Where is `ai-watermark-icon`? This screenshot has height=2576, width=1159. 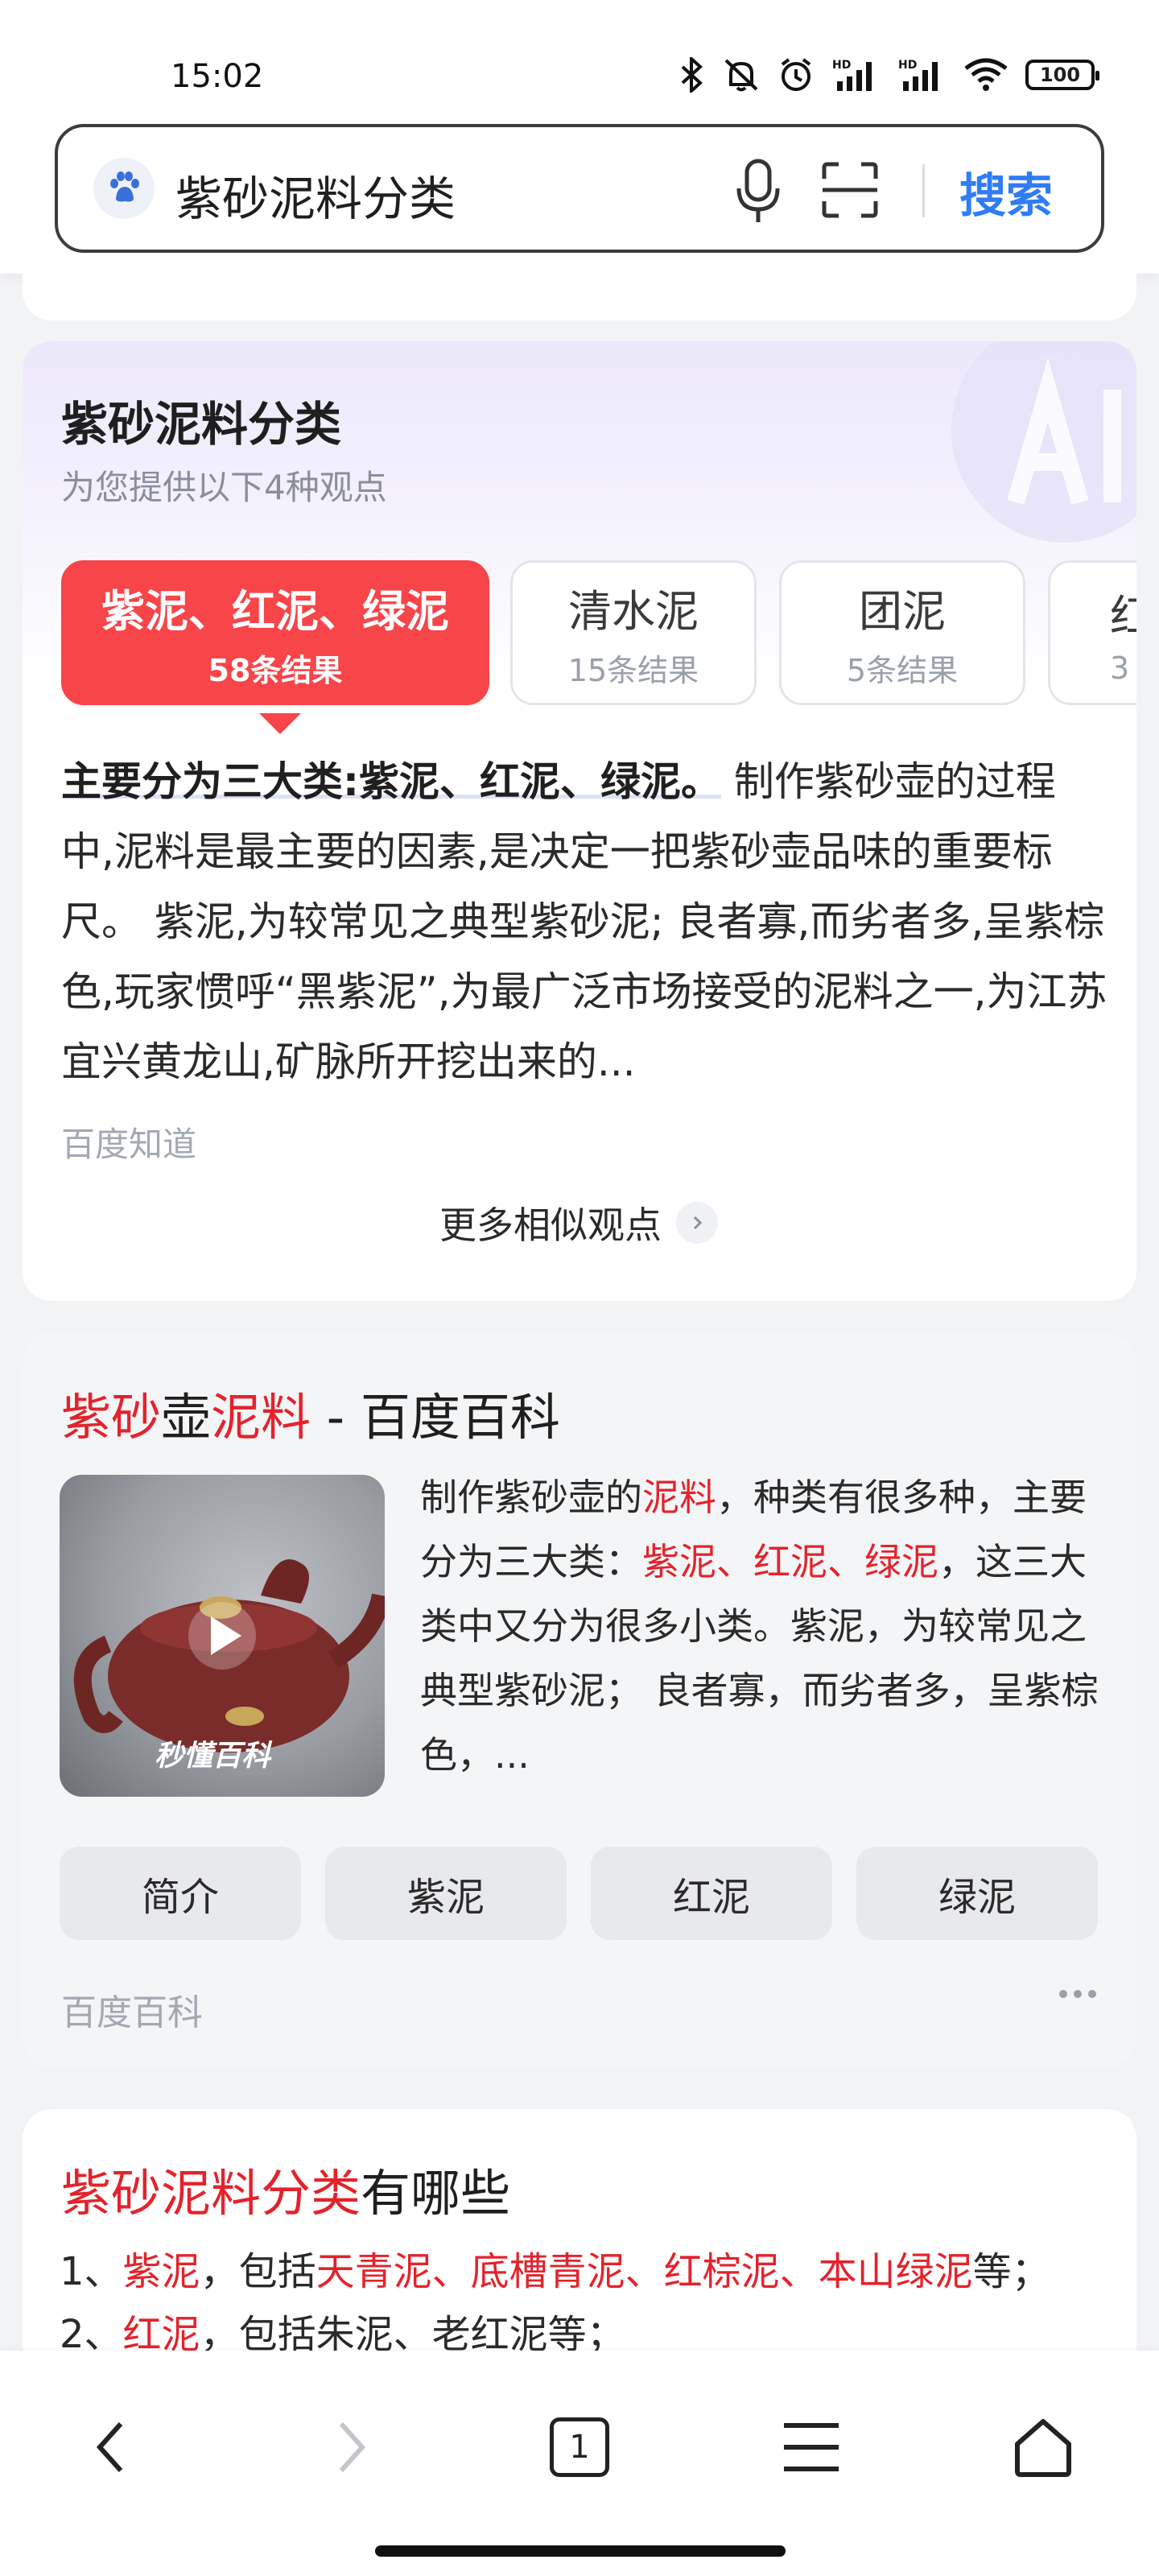 ai-watermark-icon is located at coordinates (1043, 442).